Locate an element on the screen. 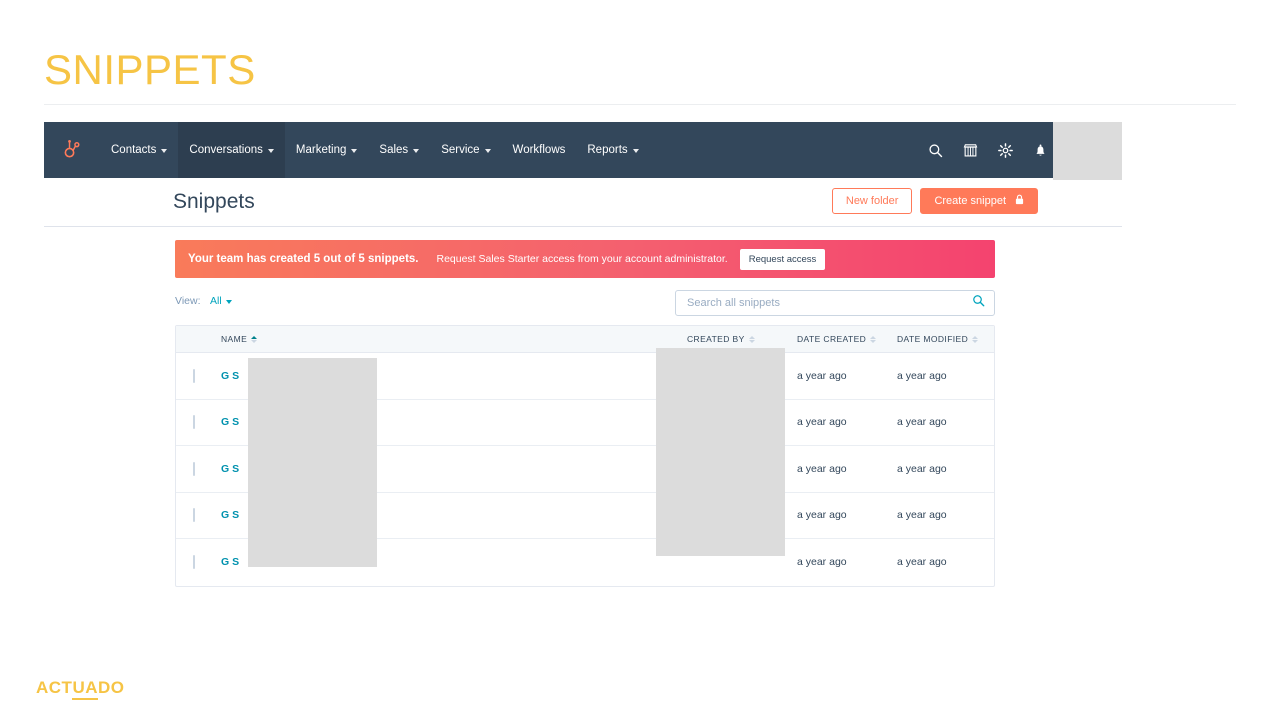 This screenshot has height=720, width=1280. create-snippet-button: Create snippet is located at coordinates (979, 201).